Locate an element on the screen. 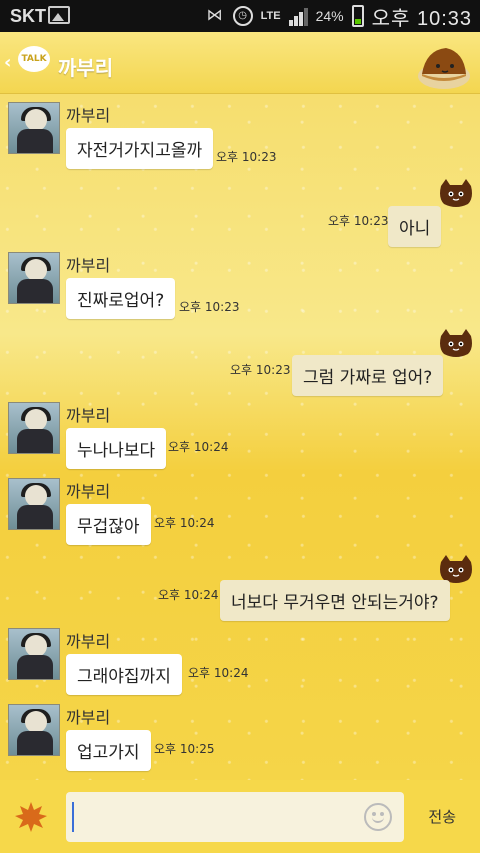 The height and width of the screenshot is (853, 480). talk-logo-icon: TALK is located at coordinates (34, 59).